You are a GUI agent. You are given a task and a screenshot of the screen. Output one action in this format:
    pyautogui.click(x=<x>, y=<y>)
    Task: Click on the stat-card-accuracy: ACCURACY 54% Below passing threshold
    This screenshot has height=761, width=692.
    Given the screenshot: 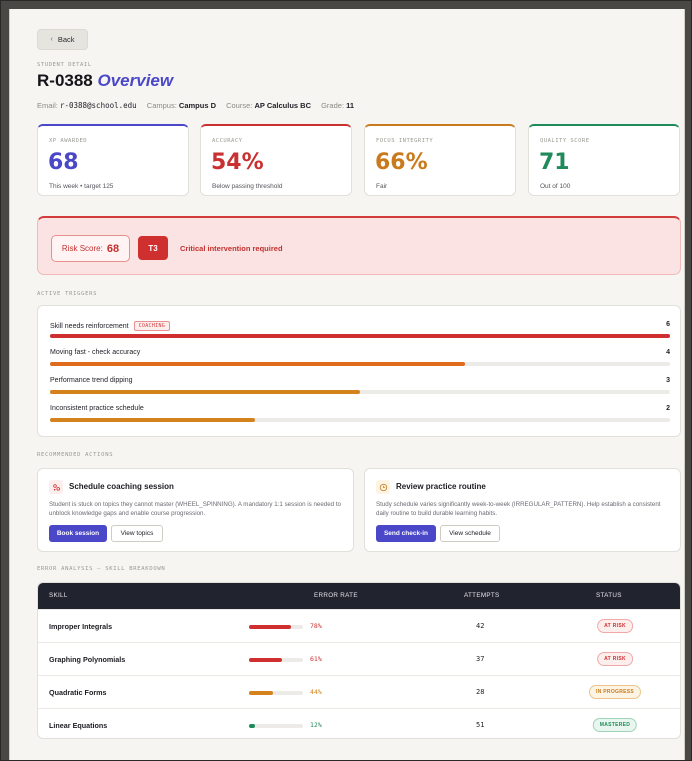 What is the action you would take?
    pyautogui.click(x=276, y=160)
    